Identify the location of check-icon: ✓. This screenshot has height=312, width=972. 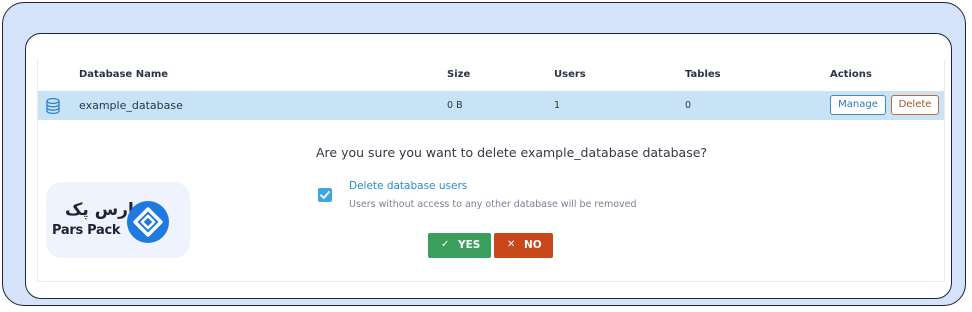
(445, 244).